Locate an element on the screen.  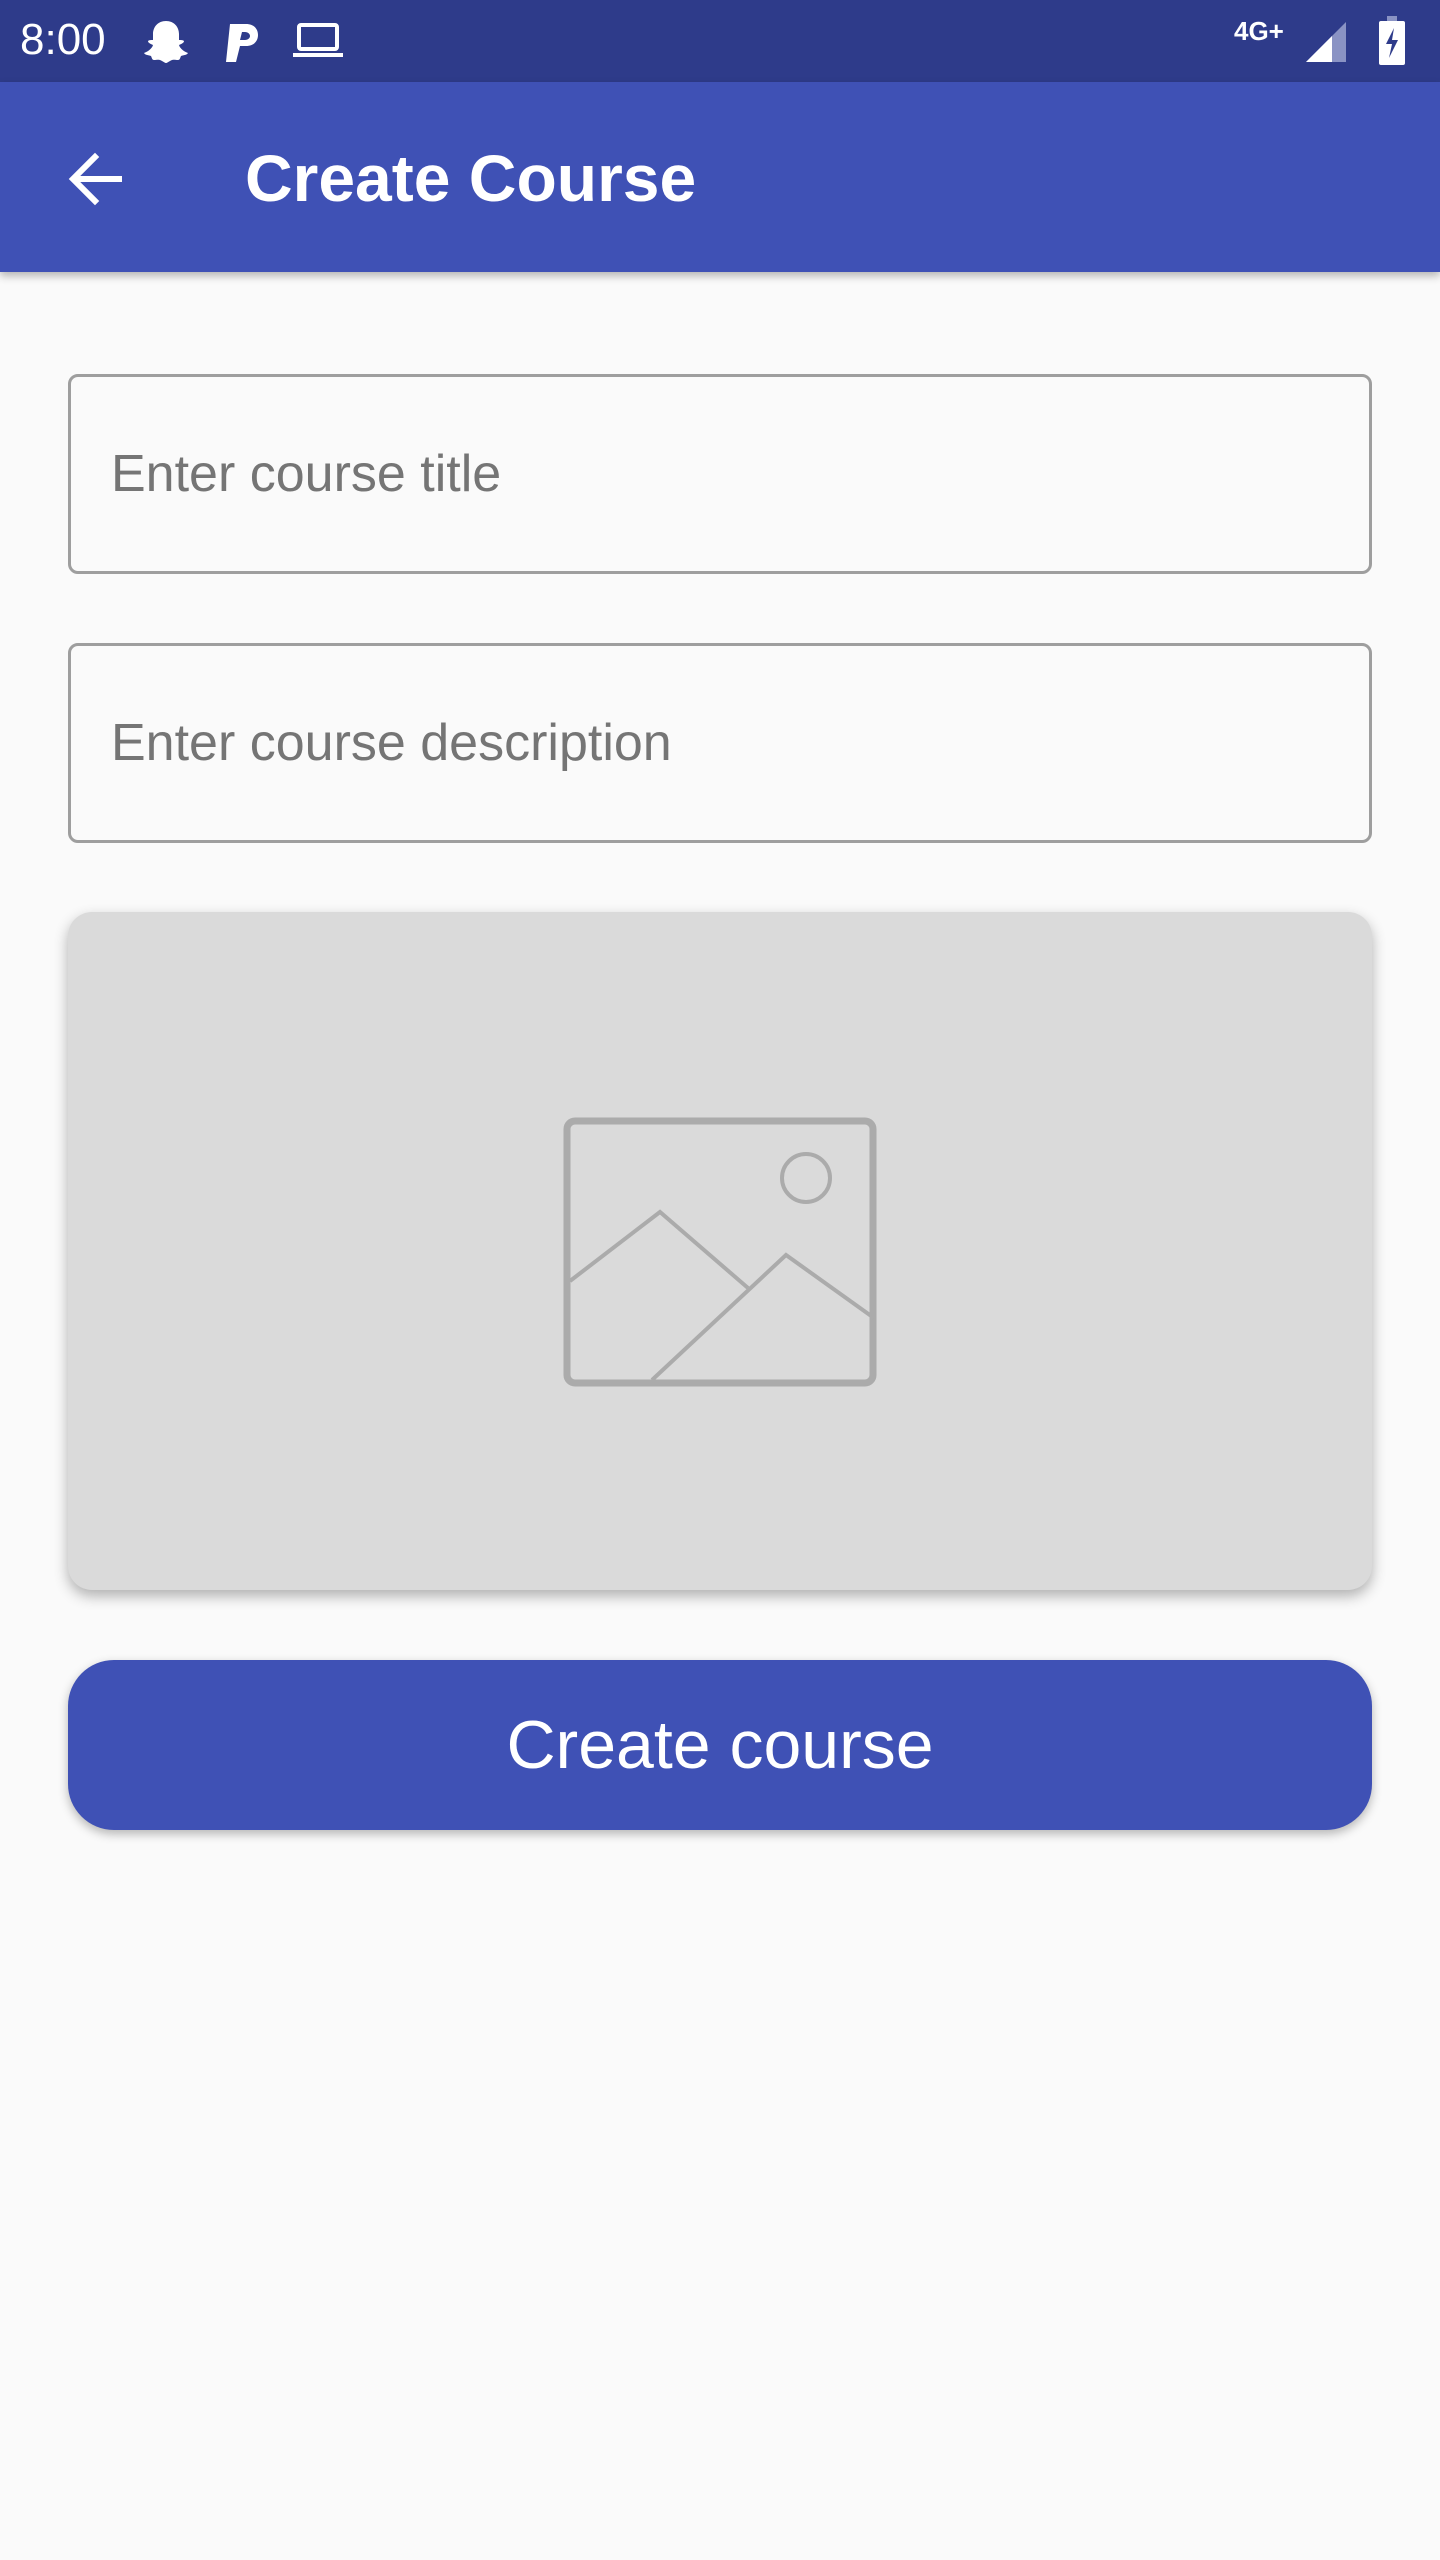
page-title: Create Course is located at coordinates (471, 178).